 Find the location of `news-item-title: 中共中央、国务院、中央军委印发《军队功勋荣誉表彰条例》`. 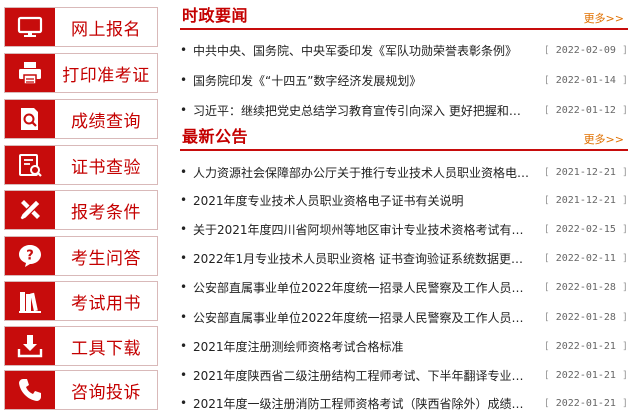

news-item-title: 中共中央、国务院、中央军委印发《军队功勋荣誉表彰条例》 is located at coordinates (362, 50).